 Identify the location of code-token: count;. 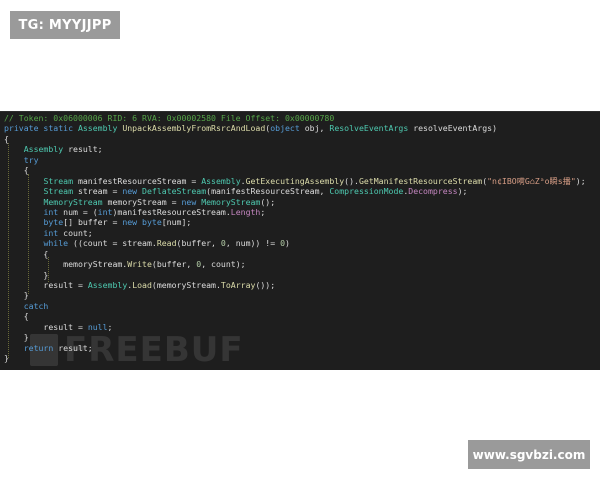
(78, 232).